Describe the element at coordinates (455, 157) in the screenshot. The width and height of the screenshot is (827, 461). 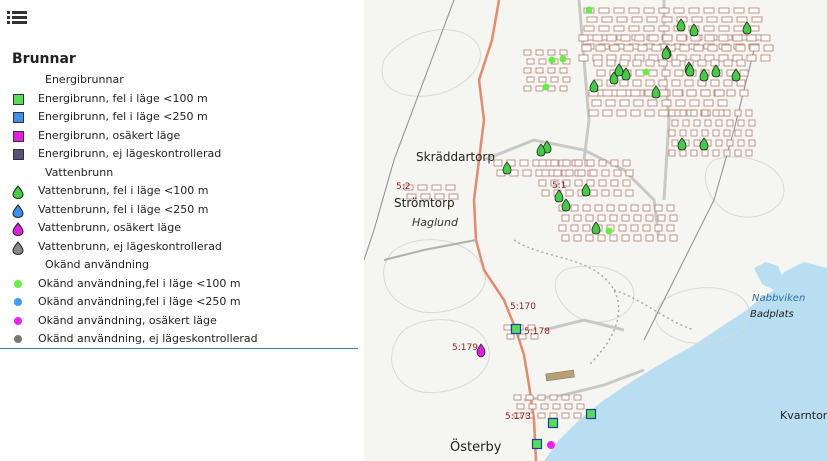
I see `place-label-skraddartorp: Skräddartorp` at that location.